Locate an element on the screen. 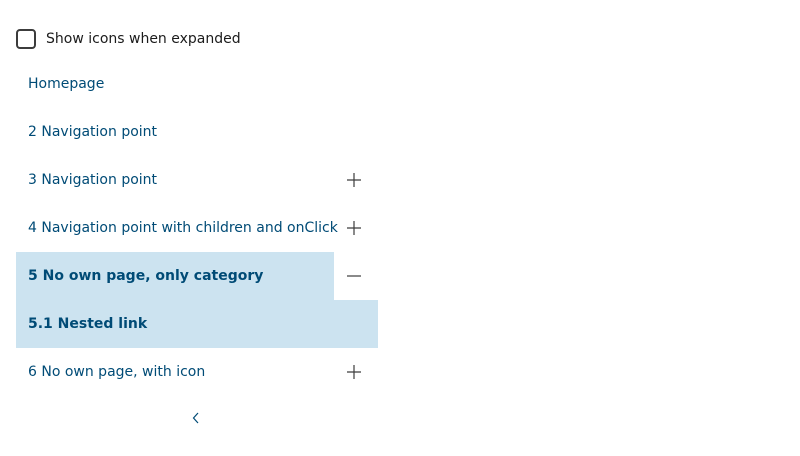 This screenshot has width=800, height=456. collapse-sidebar-button is located at coordinates (196, 418).